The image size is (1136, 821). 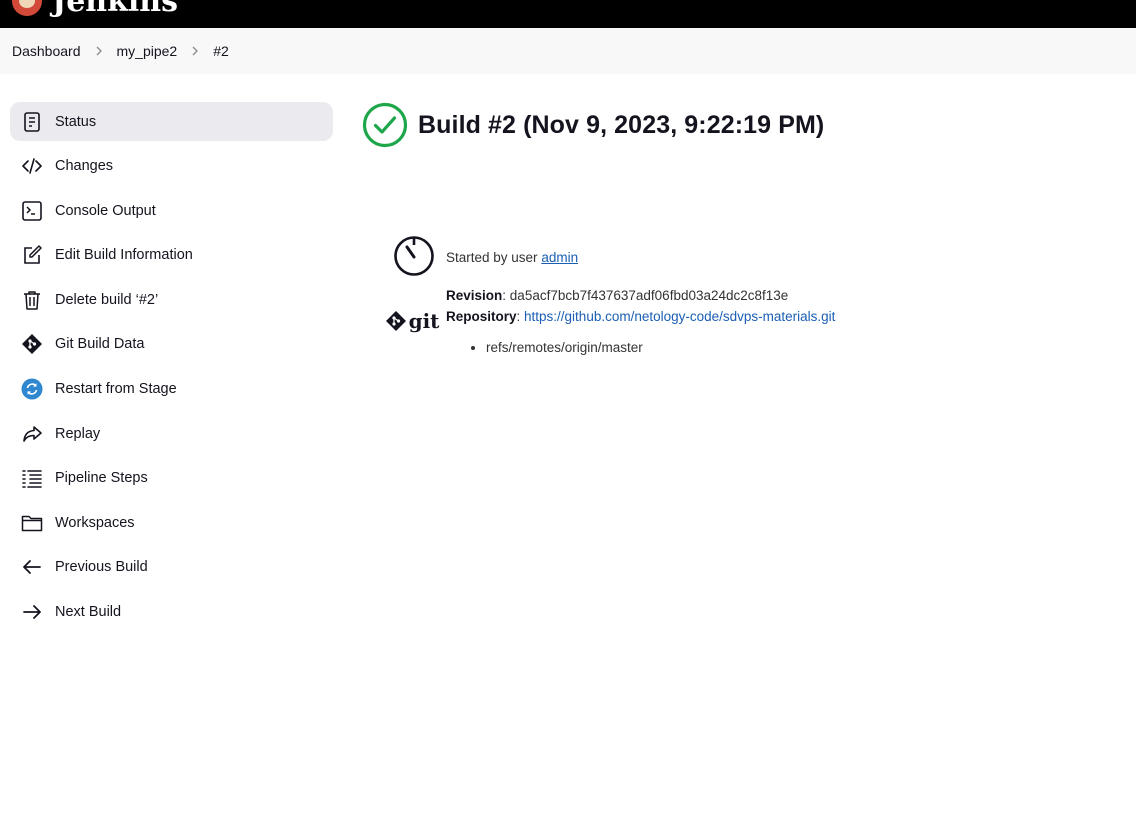 What do you see at coordinates (474, 295) in the screenshot?
I see `revision-label: Revision` at bounding box center [474, 295].